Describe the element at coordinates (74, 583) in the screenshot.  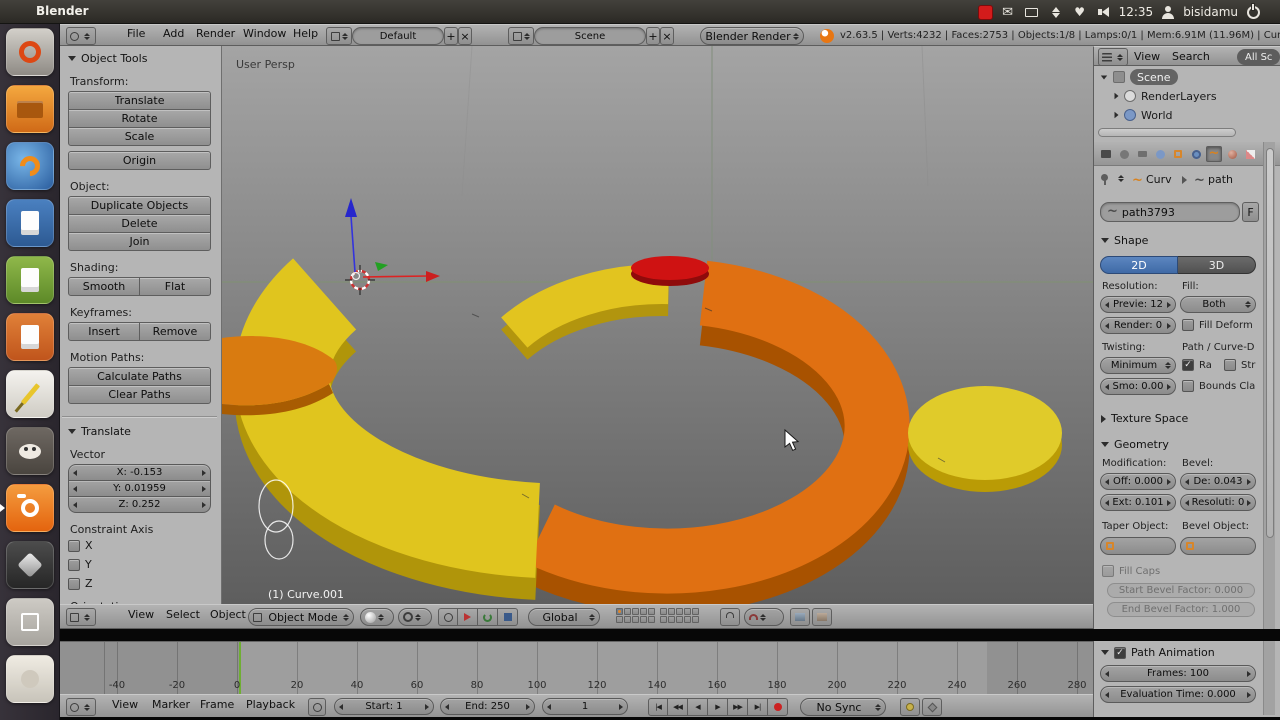
I see `constraint-z-checkbox` at that location.